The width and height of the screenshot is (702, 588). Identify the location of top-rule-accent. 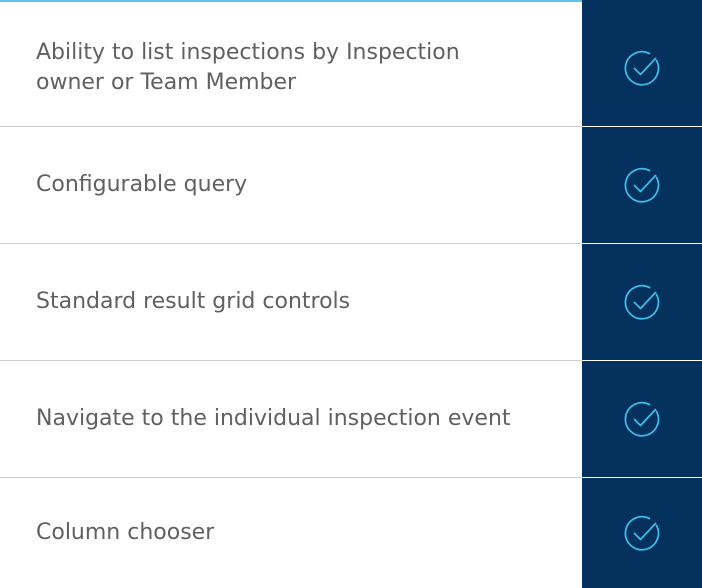
(291, 1).